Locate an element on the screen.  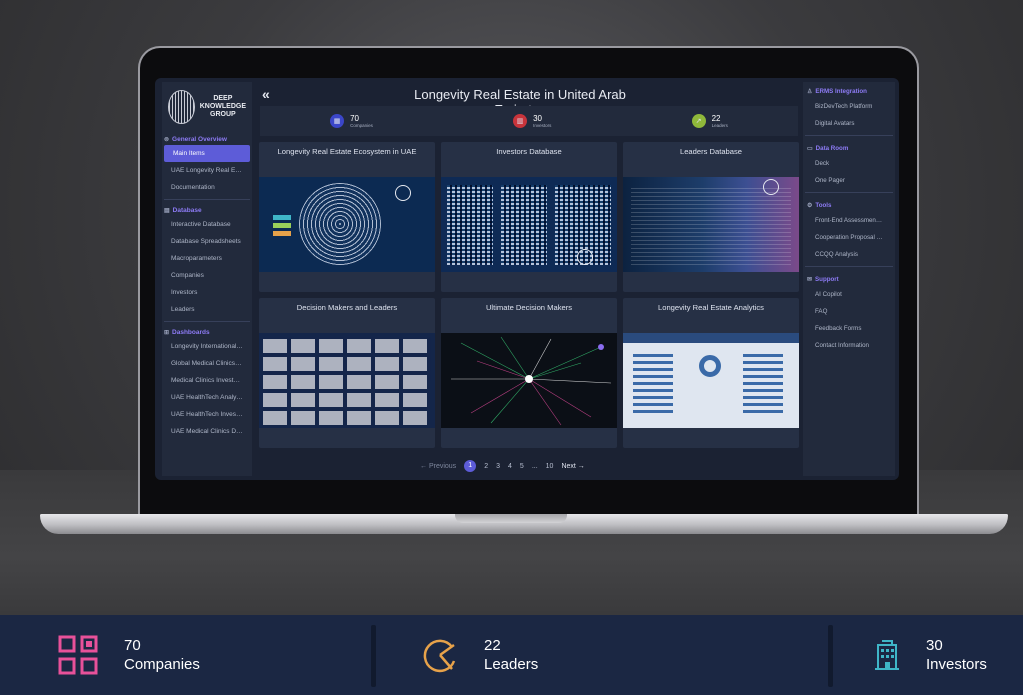
sidebar-item-bizdevtech-platform: BizDevTech Platform is located at coordinates (849, 106).